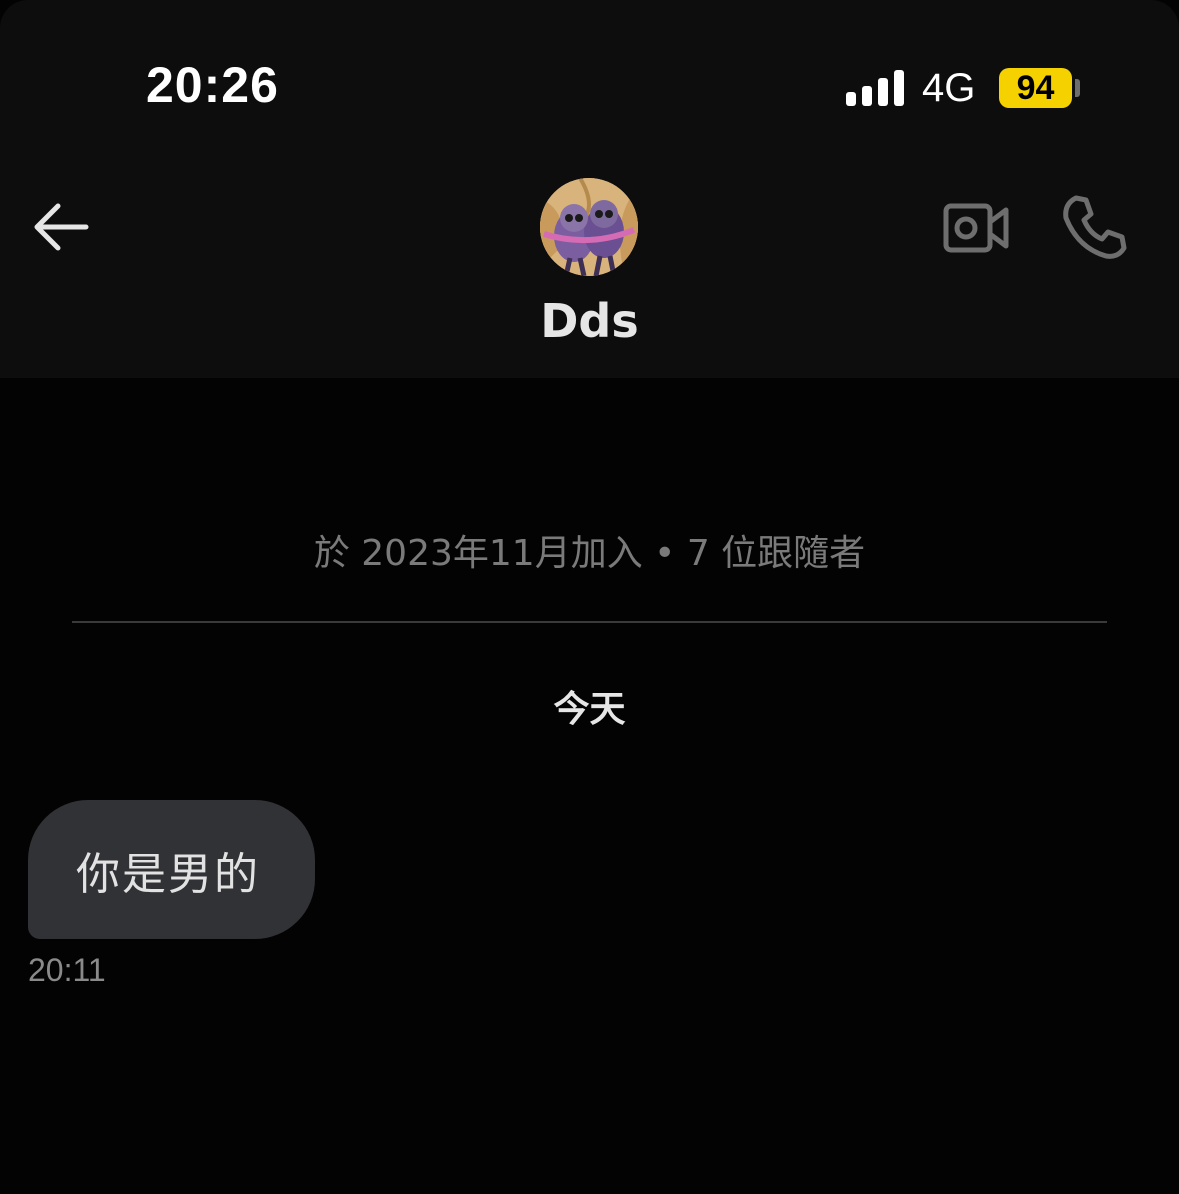  What do you see at coordinates (1077, 88) in the screenshot?
I see `battery-tip` at bounding box center [1077, 88].